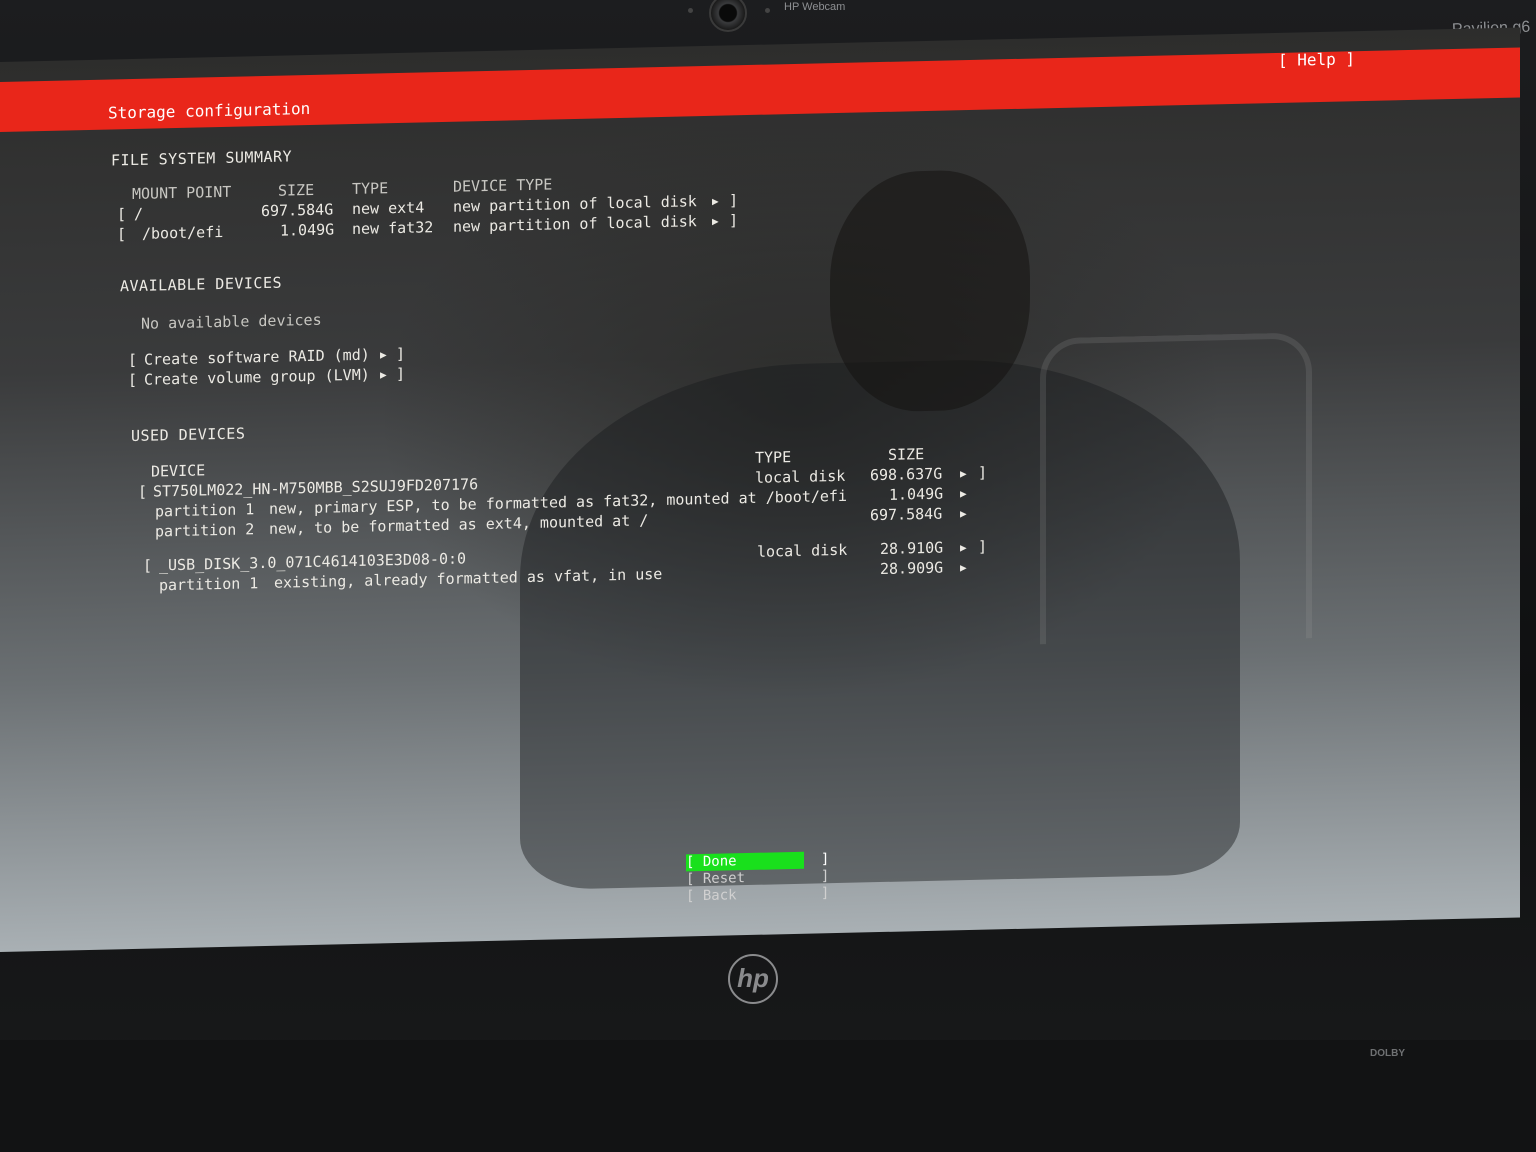 This screenshot has height=1152, width=1536. What do you see at coordinates (257, 357) in the screenshot?
I see `create-raid-label: Create software RAID (md)` at bounding box center [257, 357].